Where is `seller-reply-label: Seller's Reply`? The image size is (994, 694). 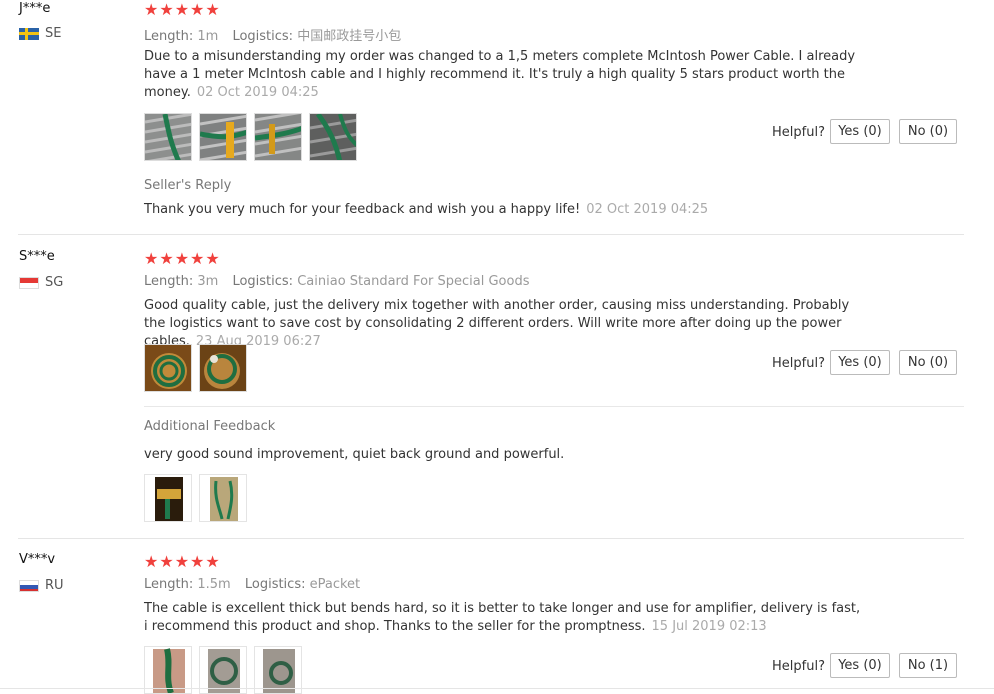 seller-reply-label: Seller's Reply is located at coordinates (188, 185).